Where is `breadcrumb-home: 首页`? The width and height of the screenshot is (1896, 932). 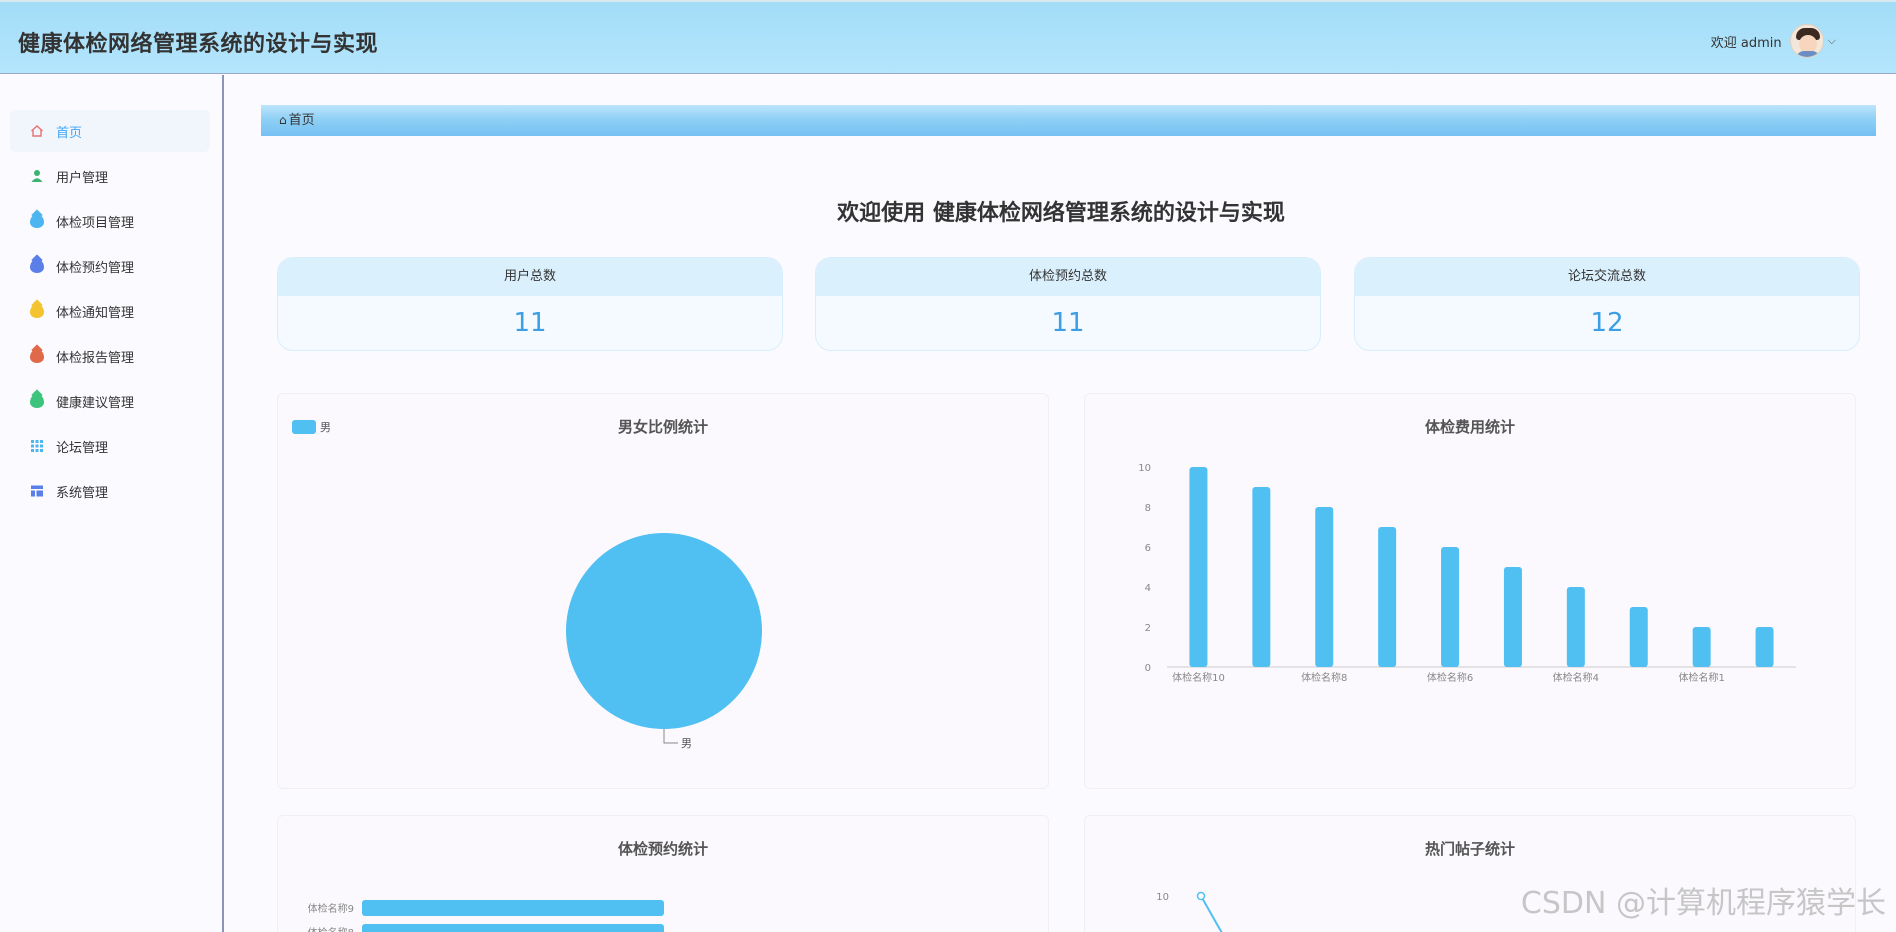
breadcrumb-home: 首页 is located at coordinates (302, 120).